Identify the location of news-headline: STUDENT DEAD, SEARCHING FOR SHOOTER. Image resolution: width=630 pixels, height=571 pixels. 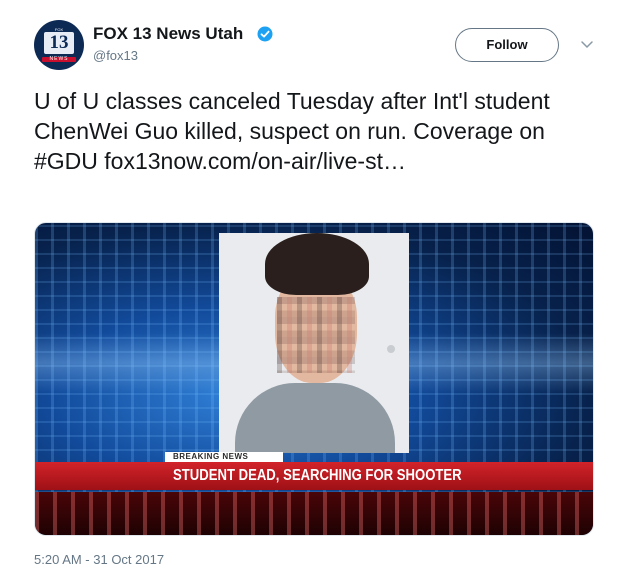
(317, 475).